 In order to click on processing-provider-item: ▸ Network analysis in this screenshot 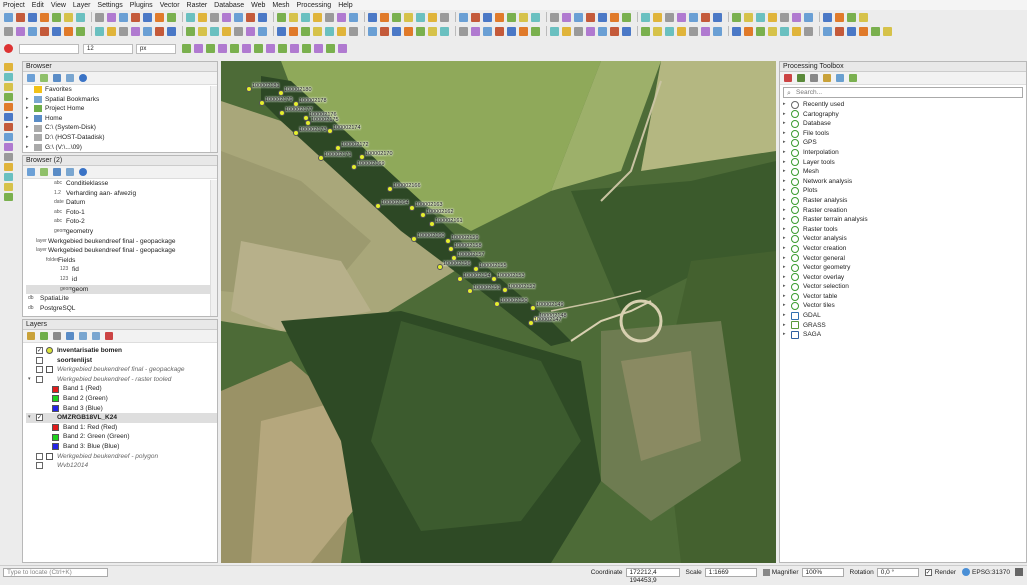, I will do `click(904, 182)`.